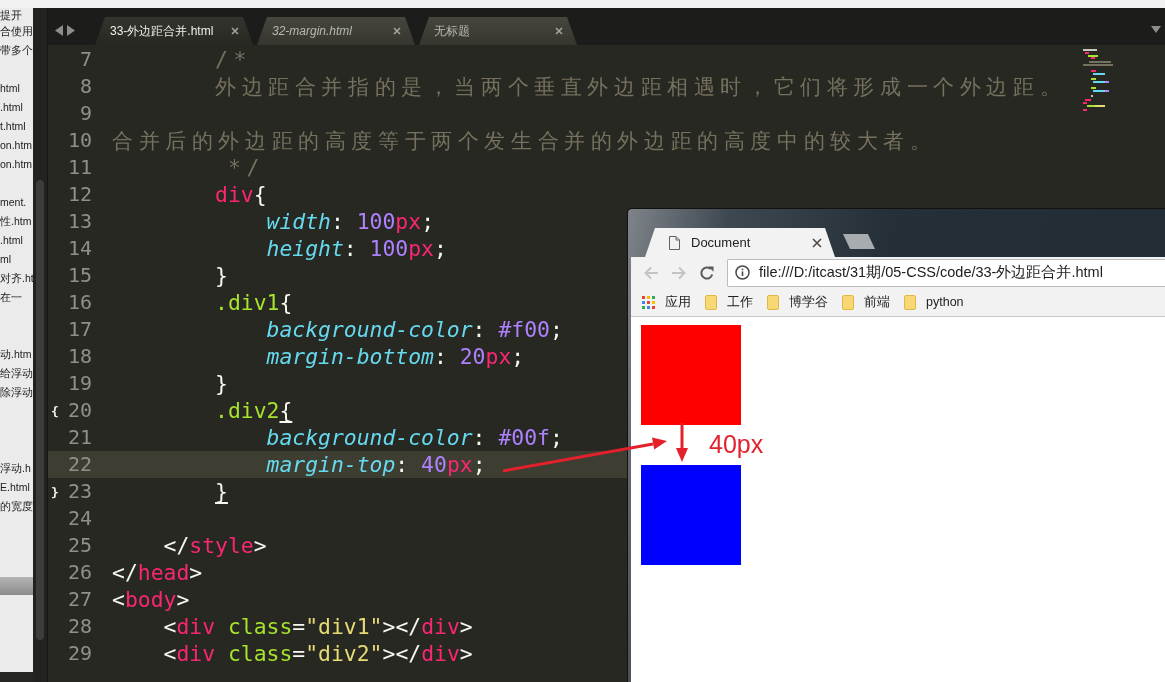 The height and width of the screenshot is (682, 1165). What do you see at coordinates (498, 31) in the screenshot?
I see `editor-tab: 无标题` at bounding box center [498, 31].